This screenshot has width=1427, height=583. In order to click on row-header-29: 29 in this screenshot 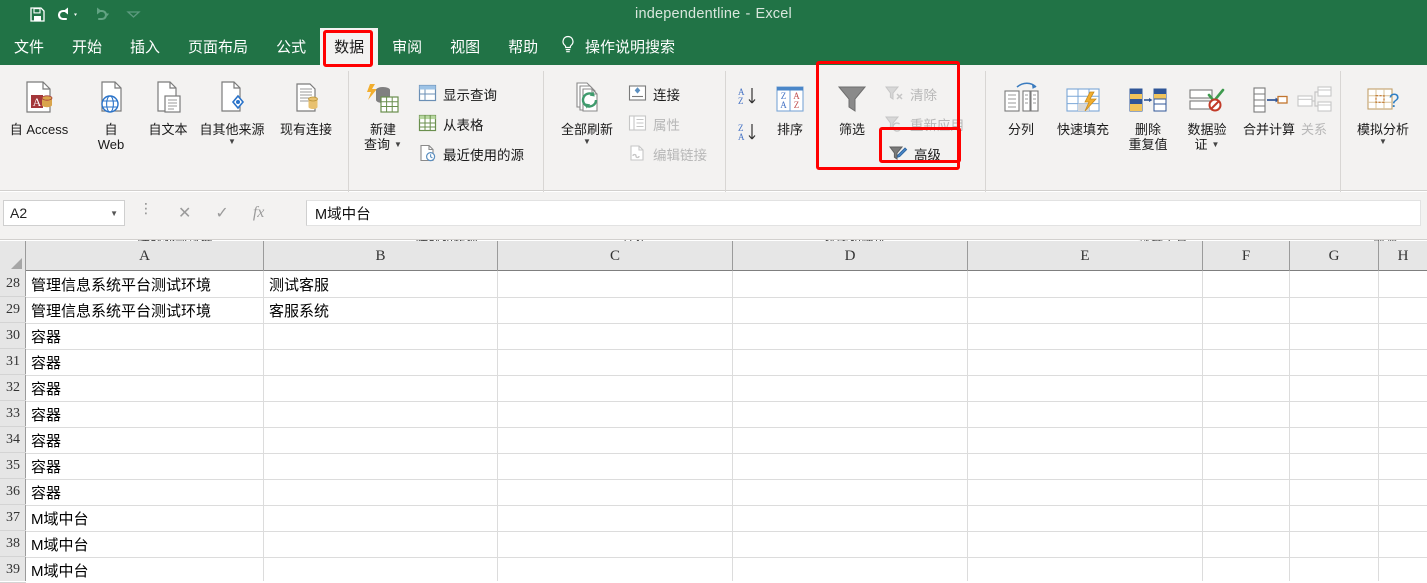, I will do `click(13, 310)`.